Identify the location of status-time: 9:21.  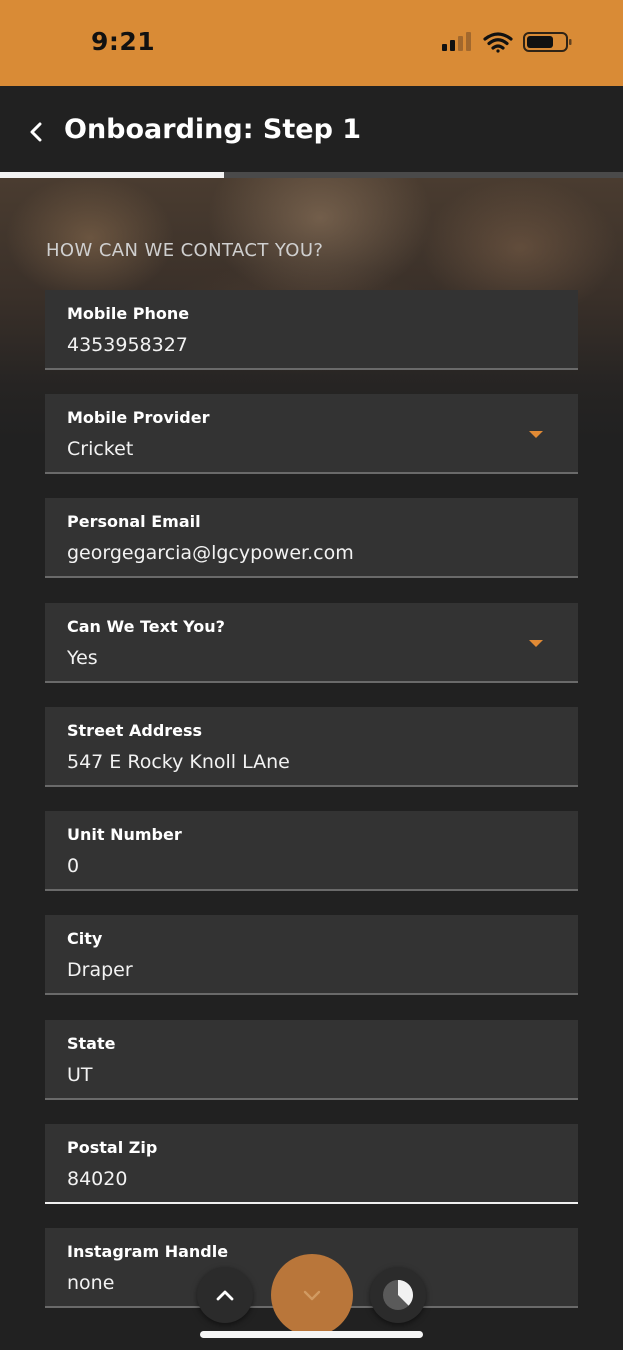
(123, 41).